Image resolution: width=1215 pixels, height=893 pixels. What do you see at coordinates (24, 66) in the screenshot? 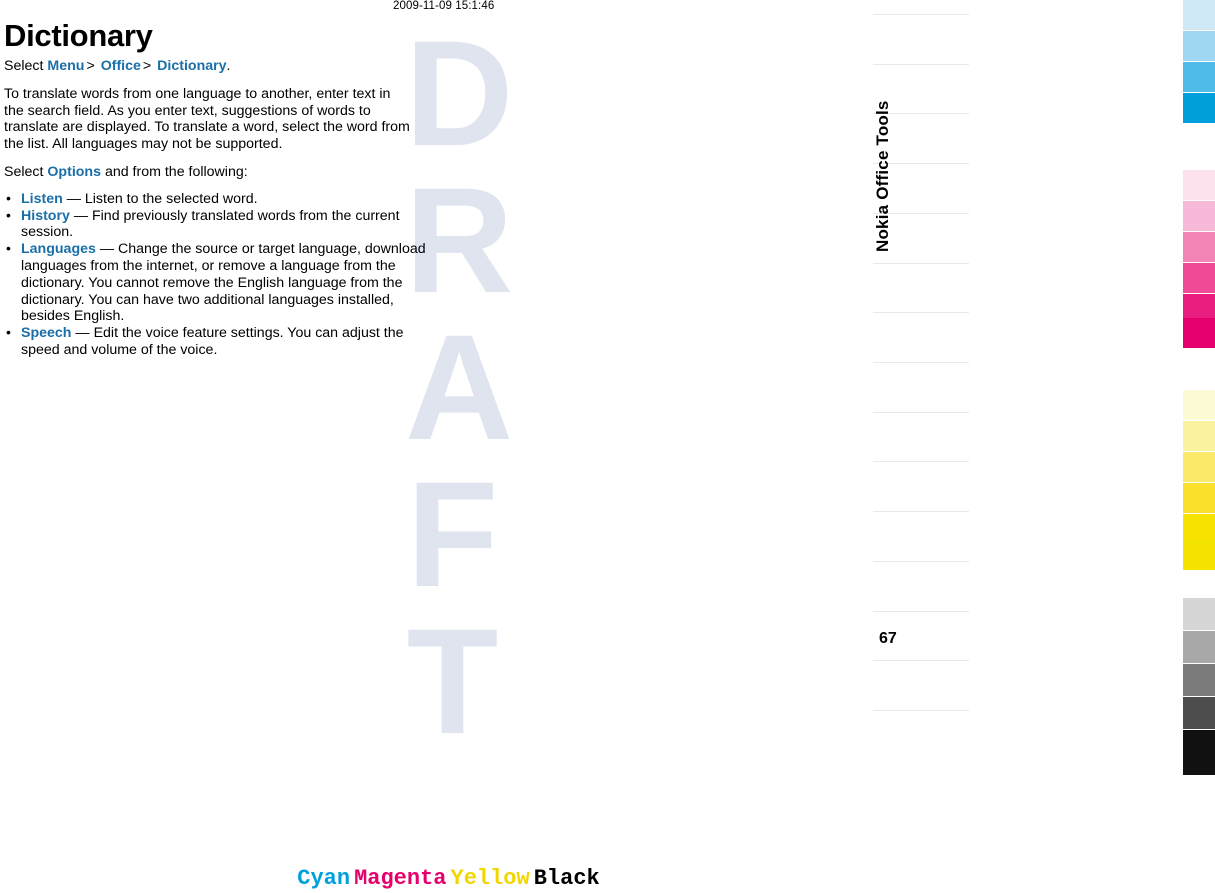
I see `breadcrumb-select-label: Select` at bounding box center [24, 66].